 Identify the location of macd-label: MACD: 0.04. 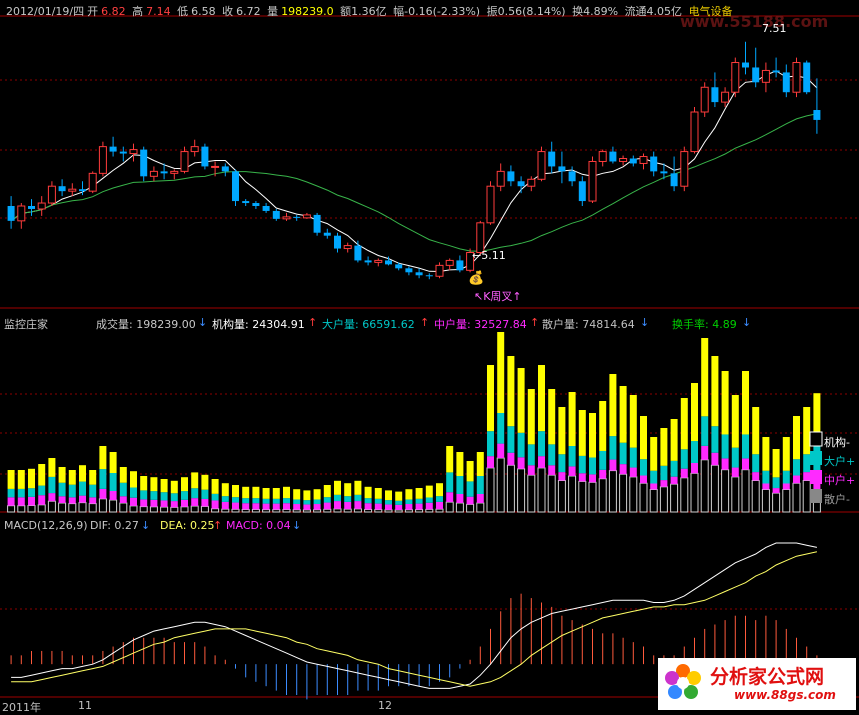
(258, 525).